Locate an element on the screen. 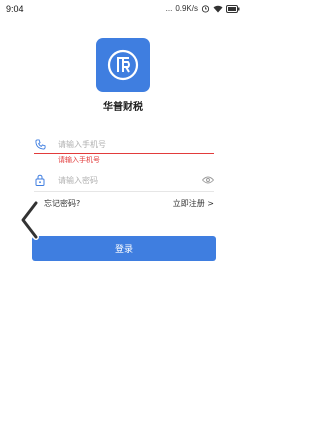 The height and width of the screenshot is (441, 320). chevron-left-icon is located at coordinates (29, 220).